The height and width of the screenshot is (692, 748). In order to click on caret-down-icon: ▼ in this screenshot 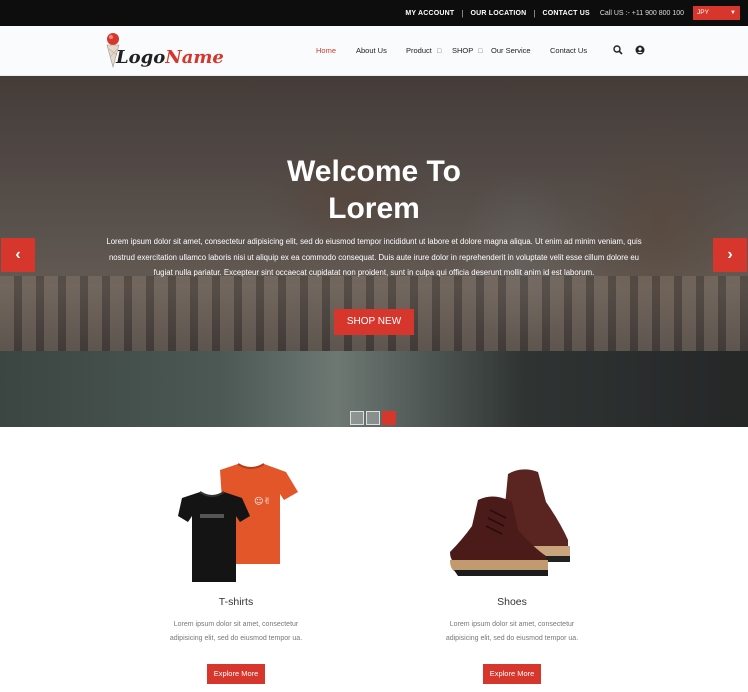, I will do `click(733, 13)`.